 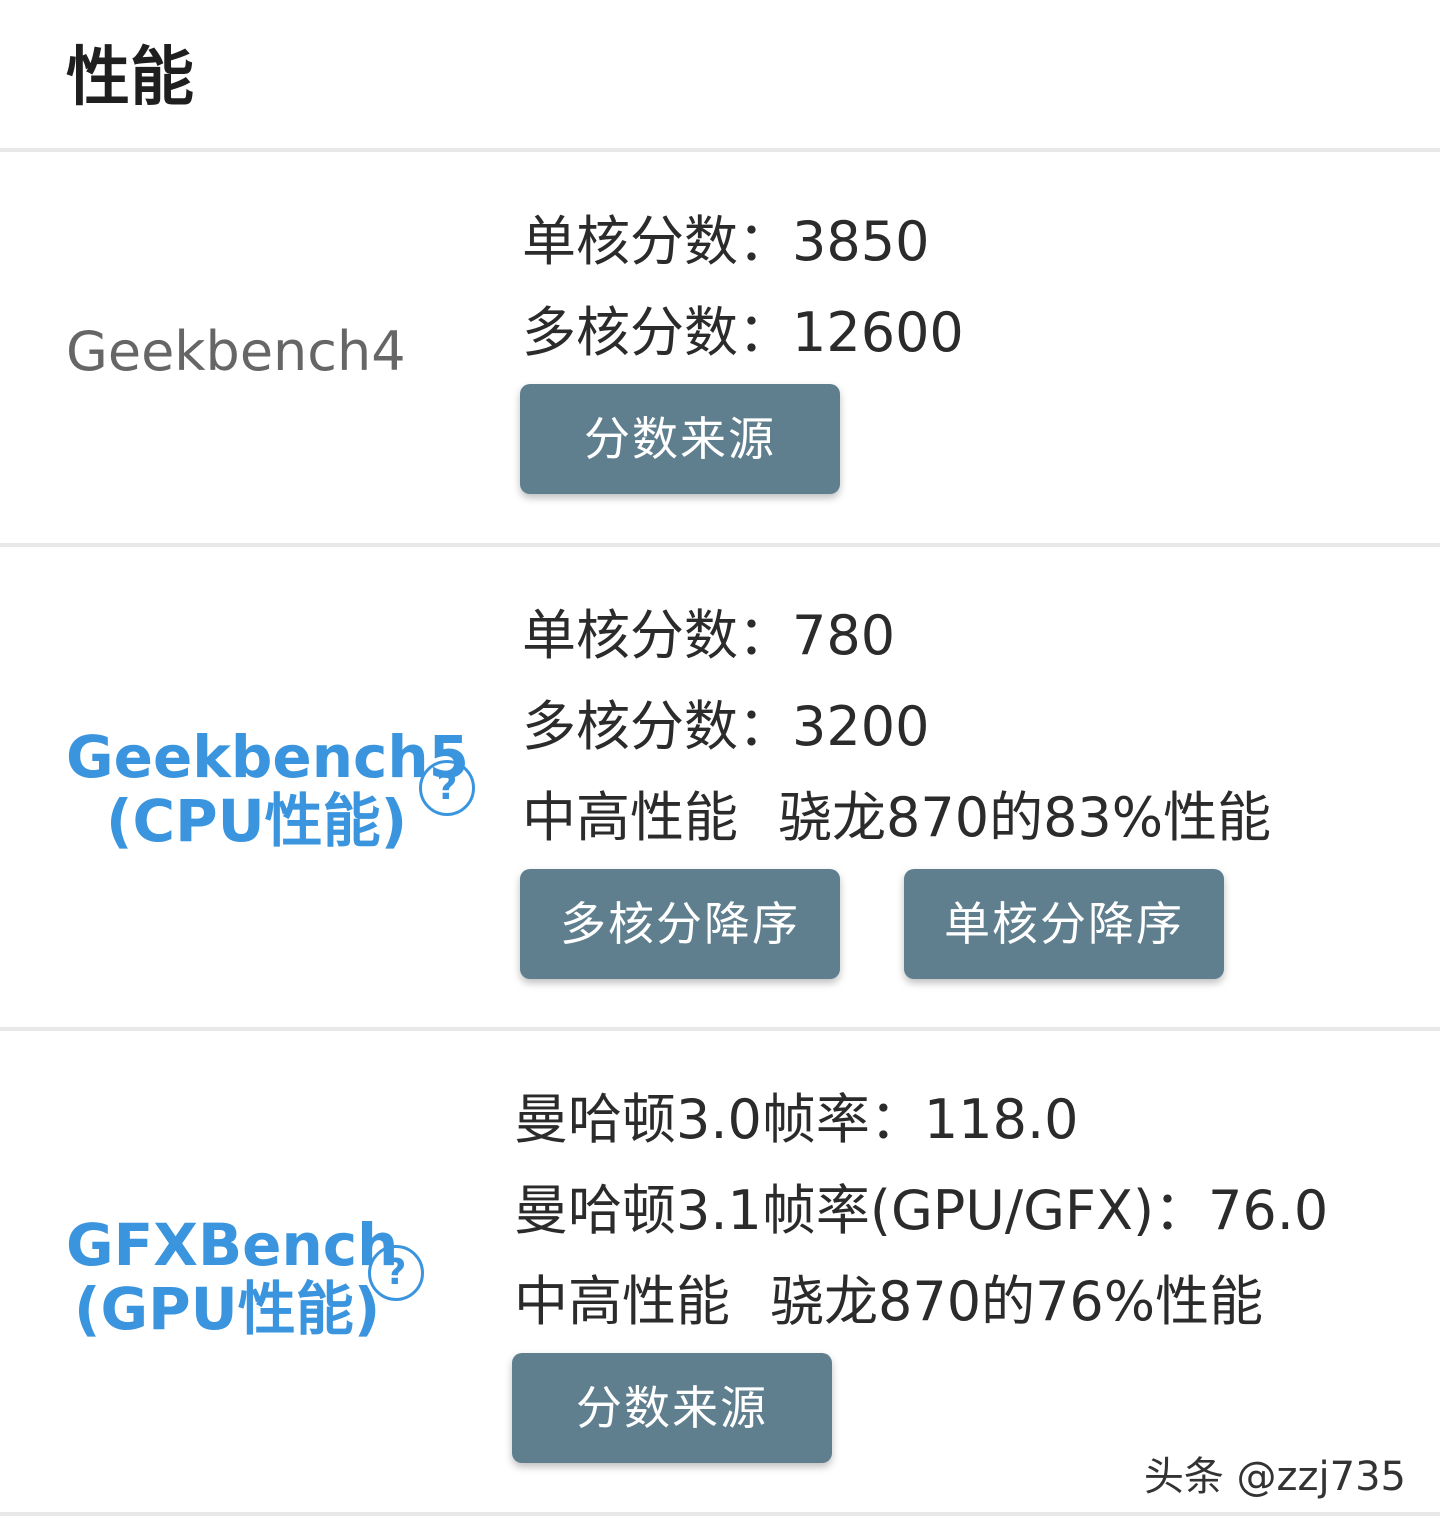 What do you see at coordinates (1274, 1477) in the screenshot?
I see `watermark: 头条 @zzj735` at bounding box center [1274, 1477].